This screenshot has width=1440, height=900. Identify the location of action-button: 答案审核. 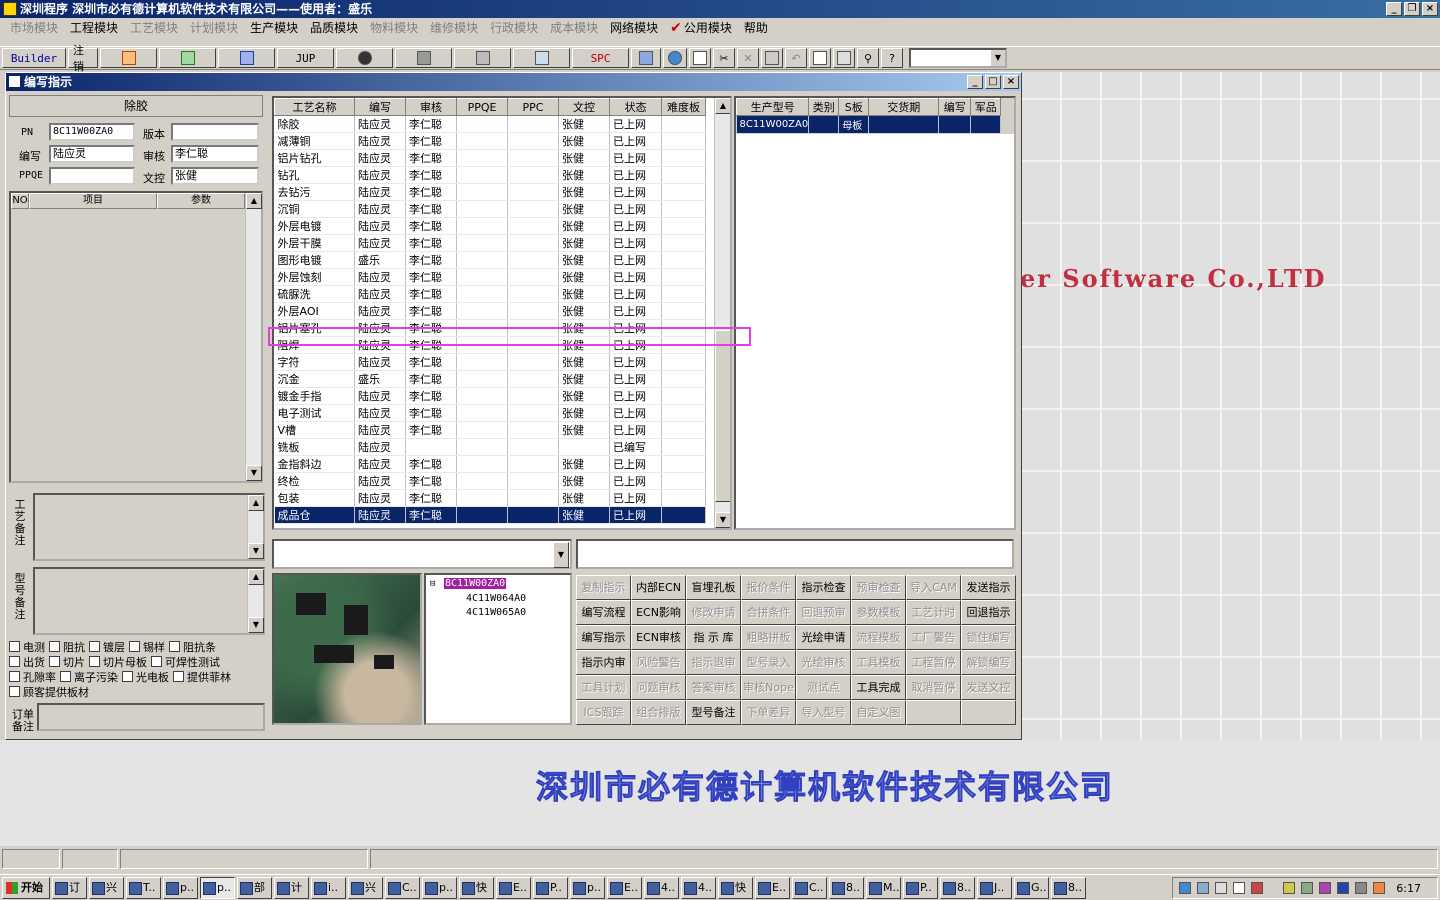
(713, 687).